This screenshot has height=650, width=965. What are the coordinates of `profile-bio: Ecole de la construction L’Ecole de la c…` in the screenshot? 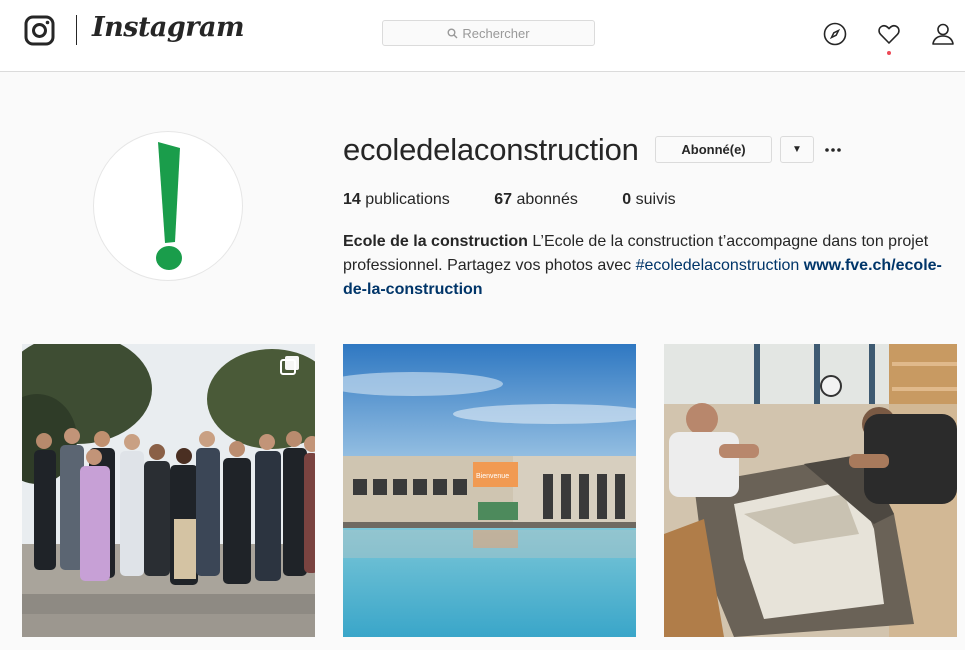 It's located at (643, 266).